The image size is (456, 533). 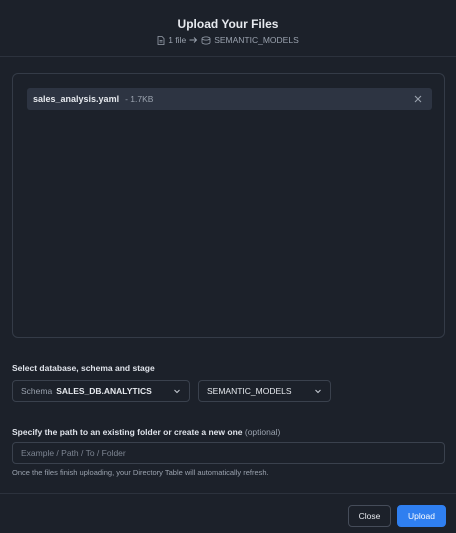 What do you see at coordinates (193, 40) in the screenshot?
I see `arrow-right-icon` at bounding box center [193, 40].